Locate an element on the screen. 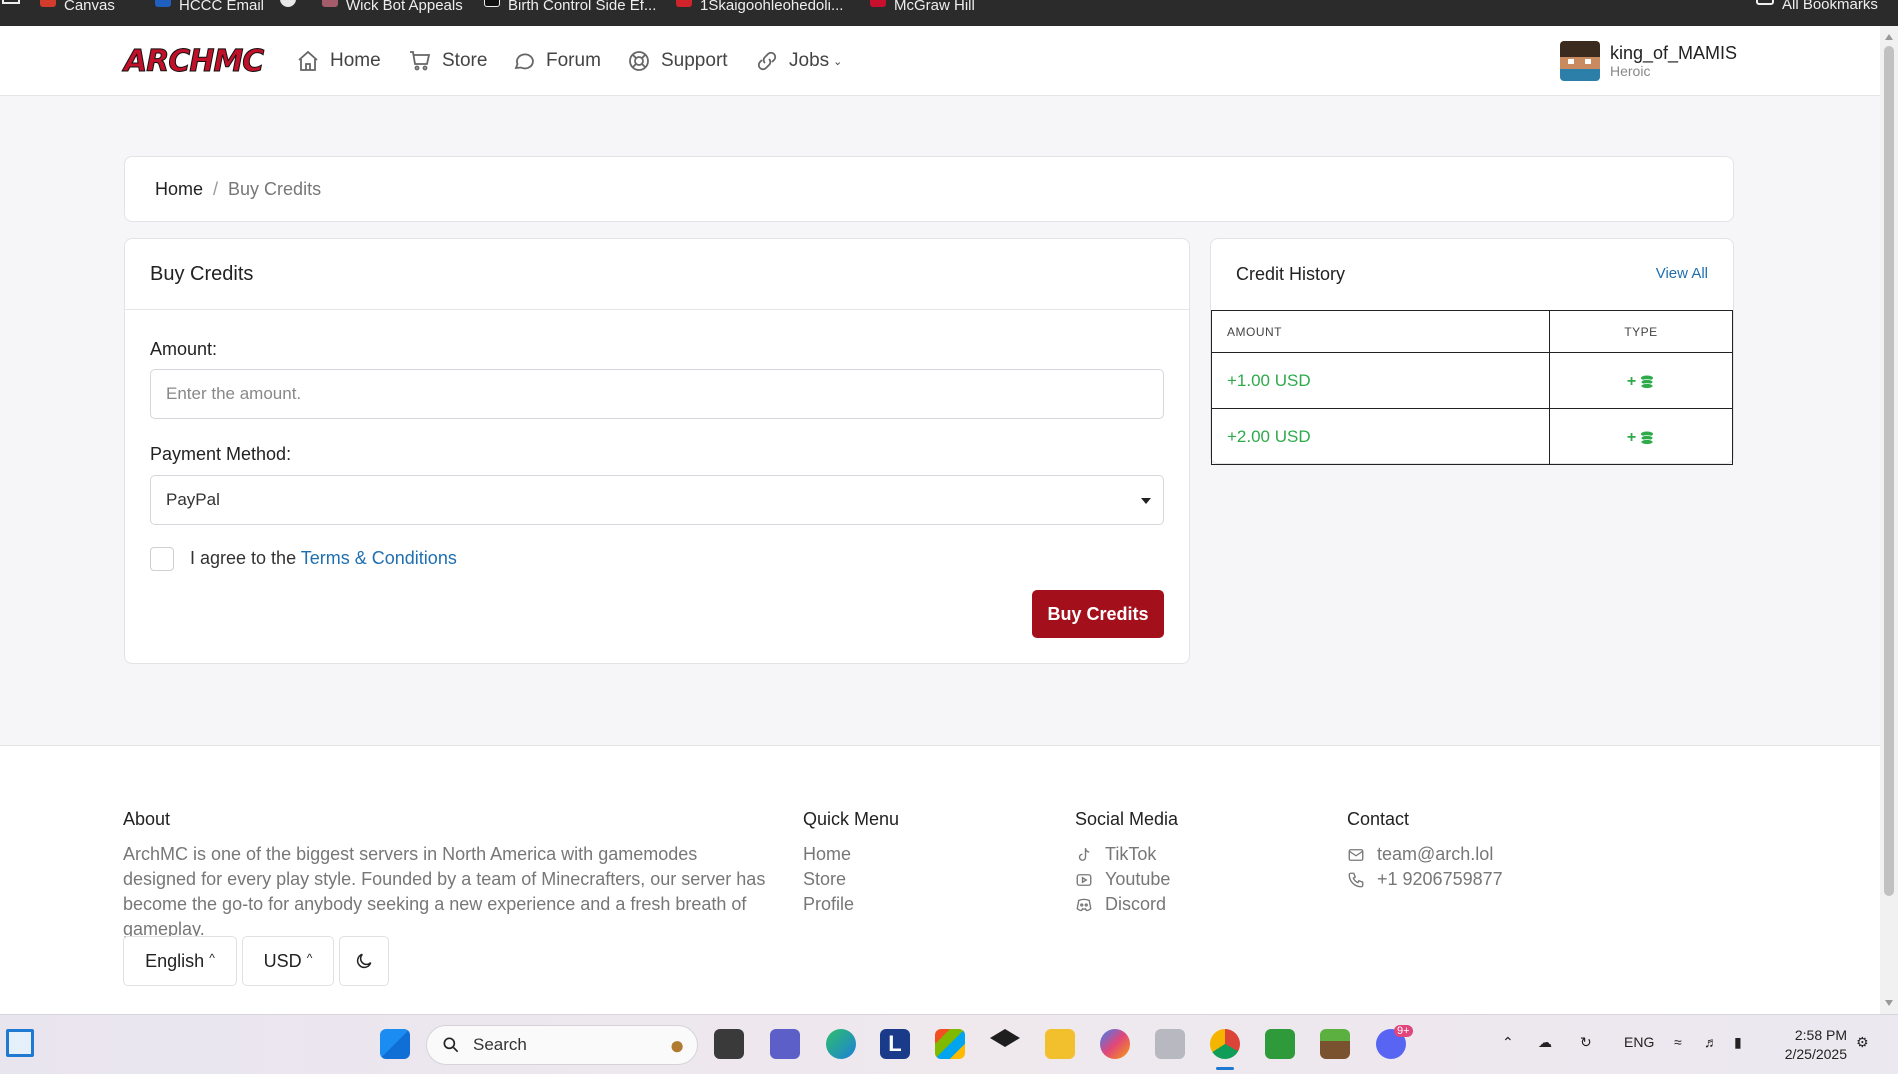  footer-contact-phone: +1 9206759877 is located at coordinates (1425, 879).